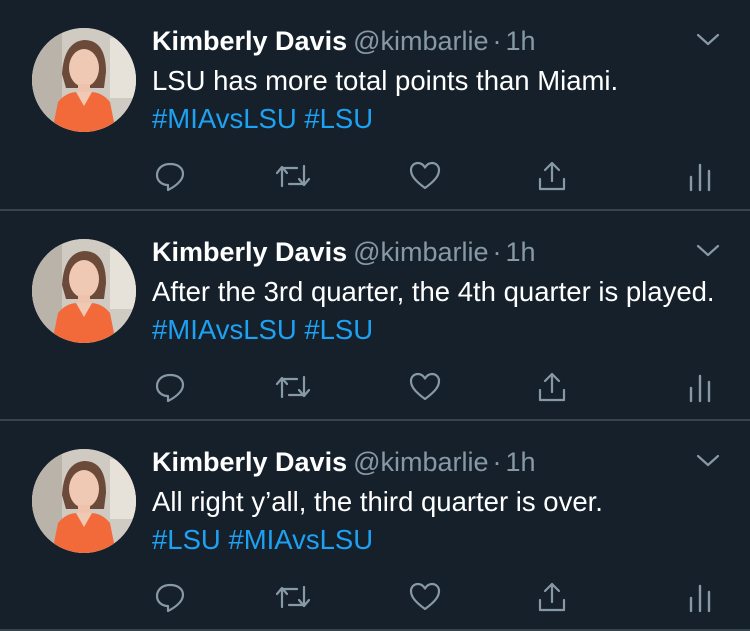 The height and width of the screenshot is (631, 750). Describe the element at coordinates (385, 80) in the screenshot. I see `tweet-body: LSU has more total points than Miami.` at that location.